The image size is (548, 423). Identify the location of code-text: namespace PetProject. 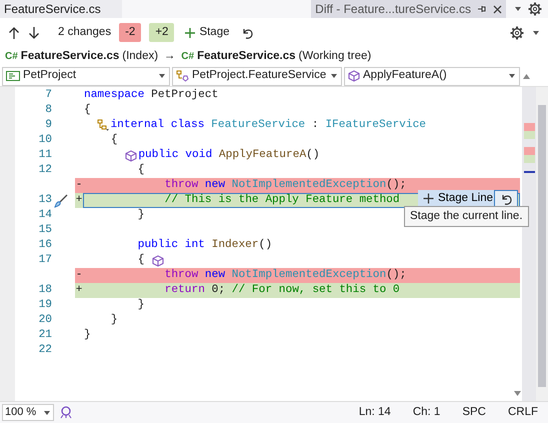
(151, 95).